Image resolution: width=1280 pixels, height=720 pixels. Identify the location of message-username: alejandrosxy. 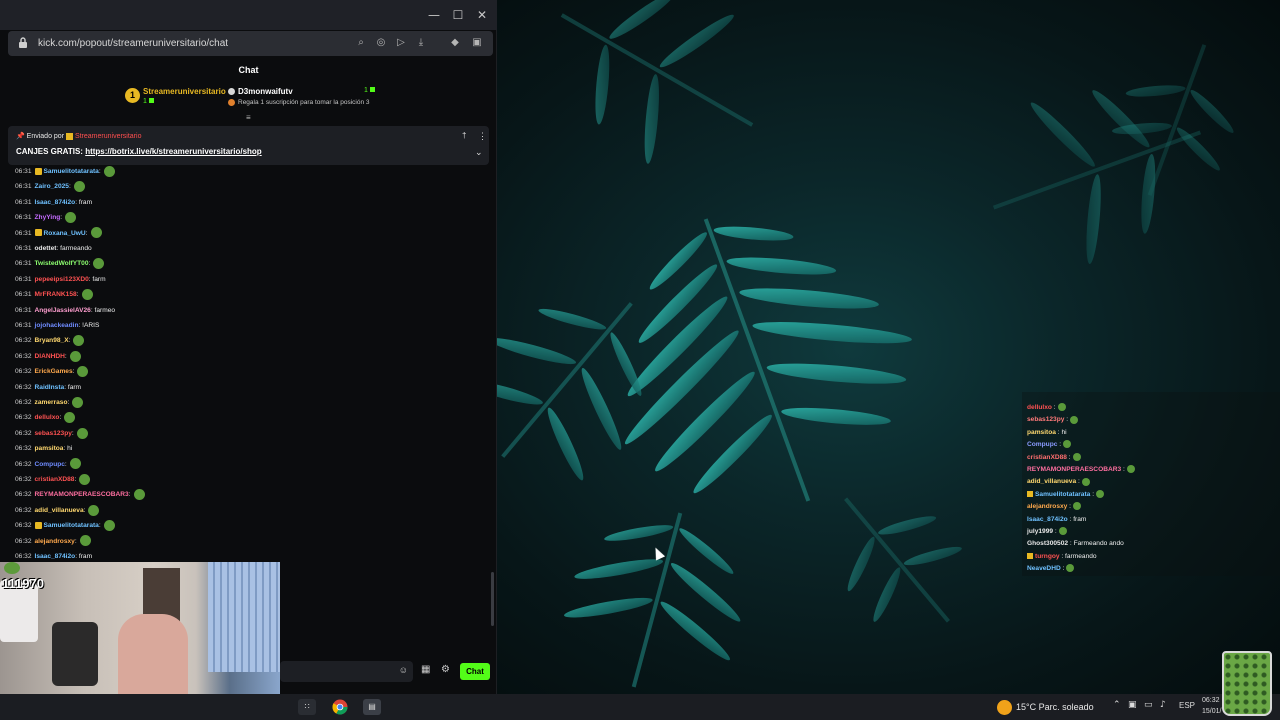
(55, 541).